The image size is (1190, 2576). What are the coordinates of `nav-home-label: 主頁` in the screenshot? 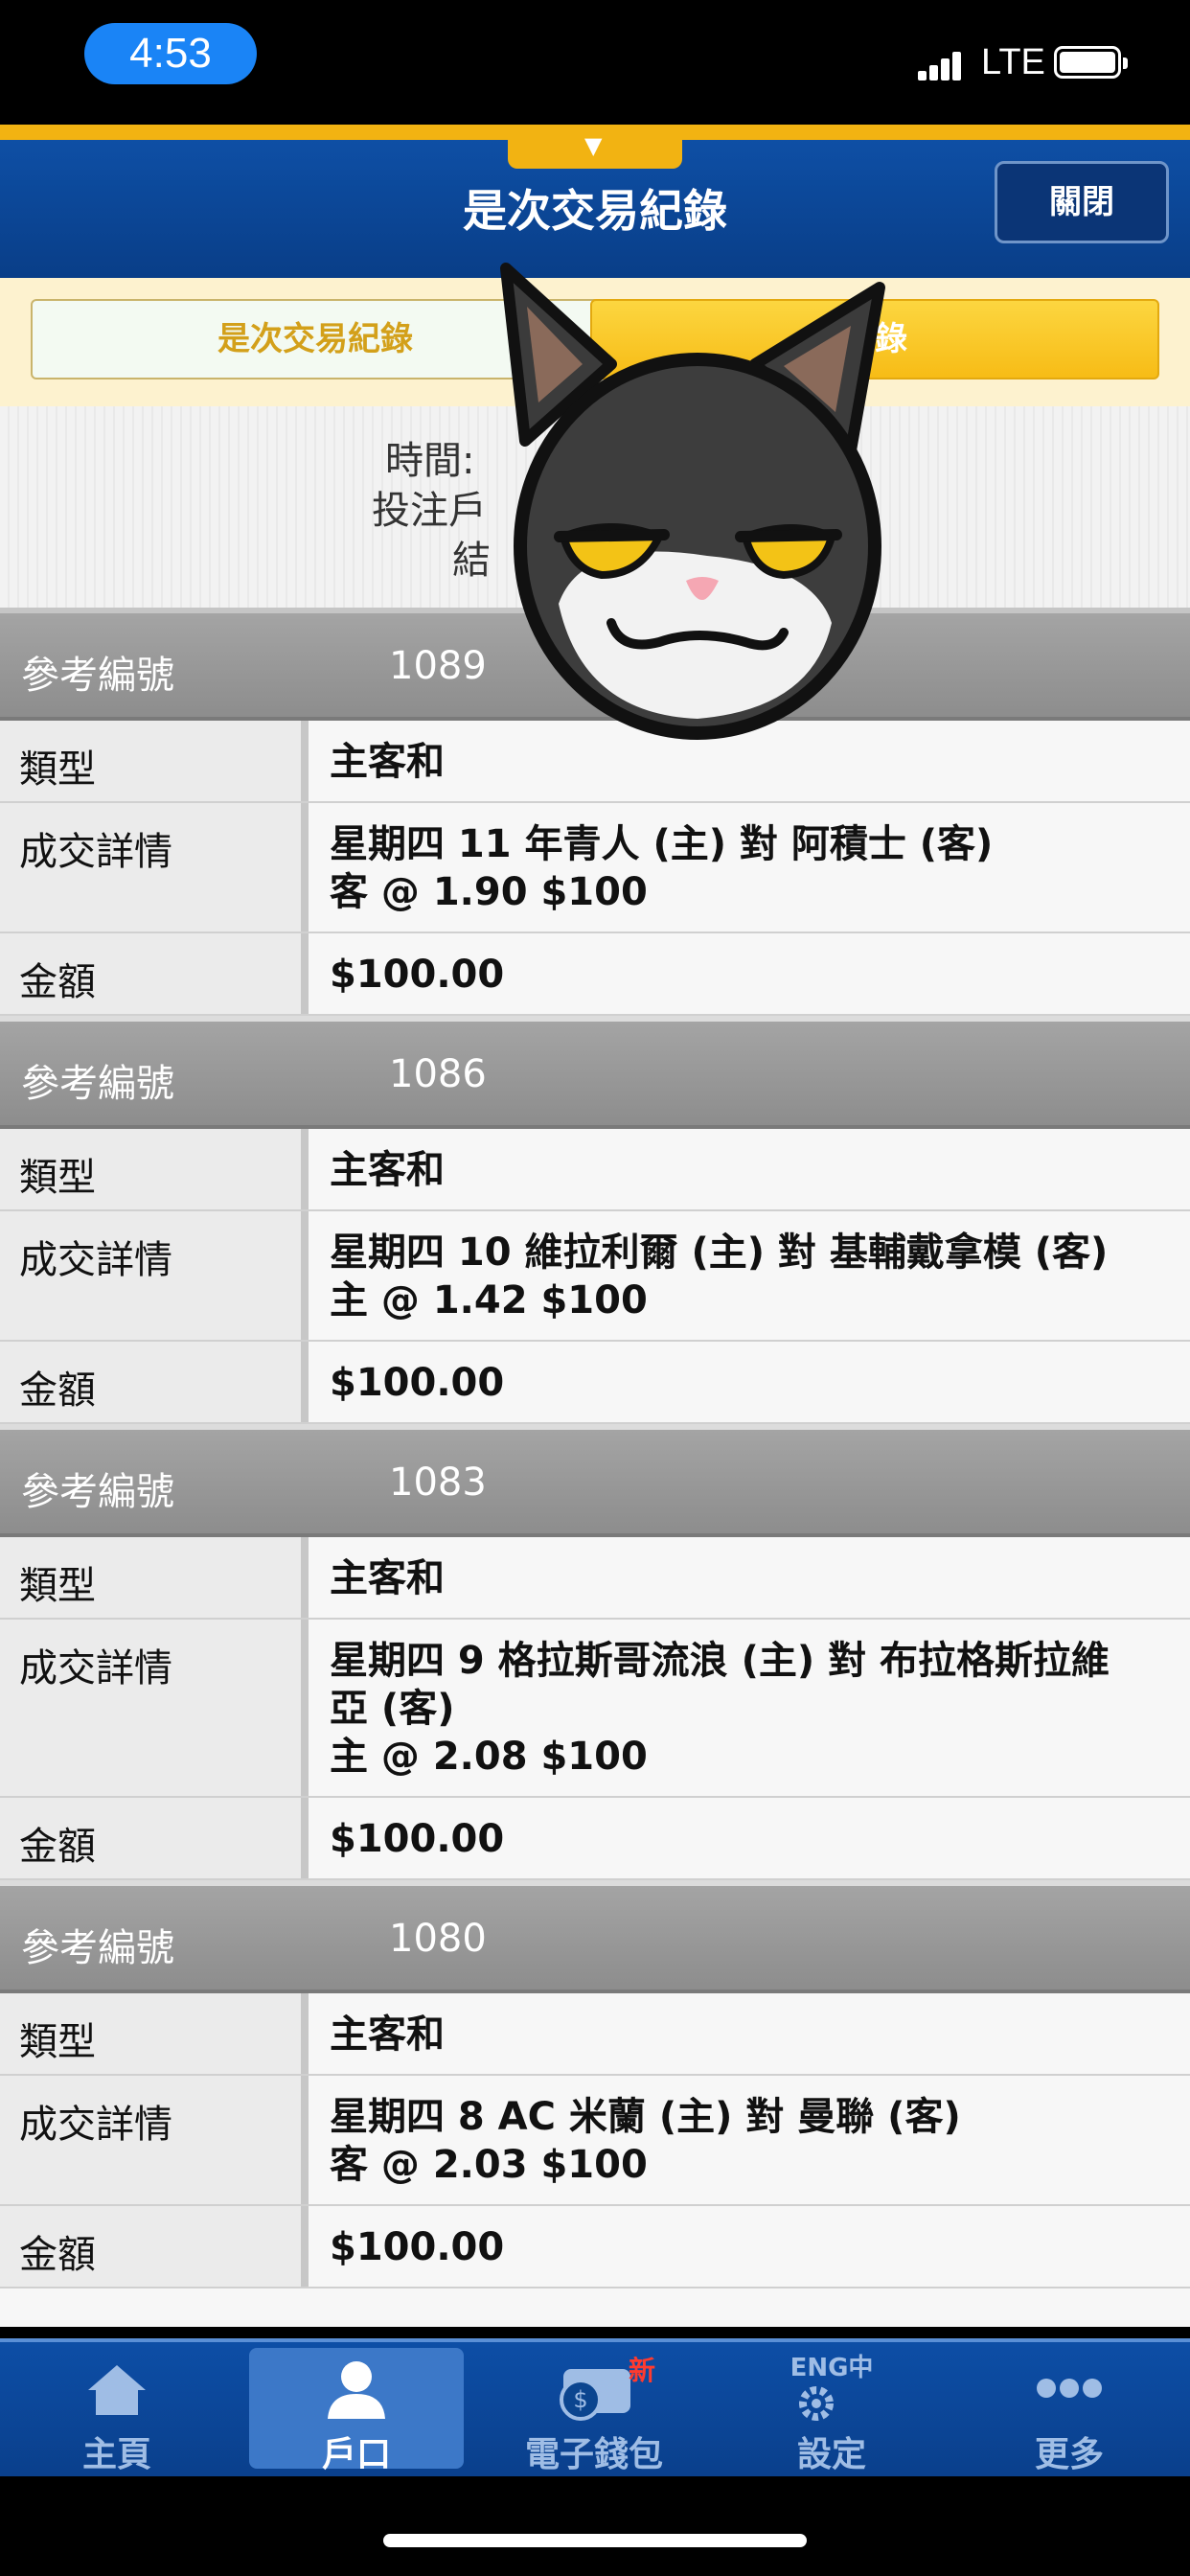 It's located at (116, 2454).